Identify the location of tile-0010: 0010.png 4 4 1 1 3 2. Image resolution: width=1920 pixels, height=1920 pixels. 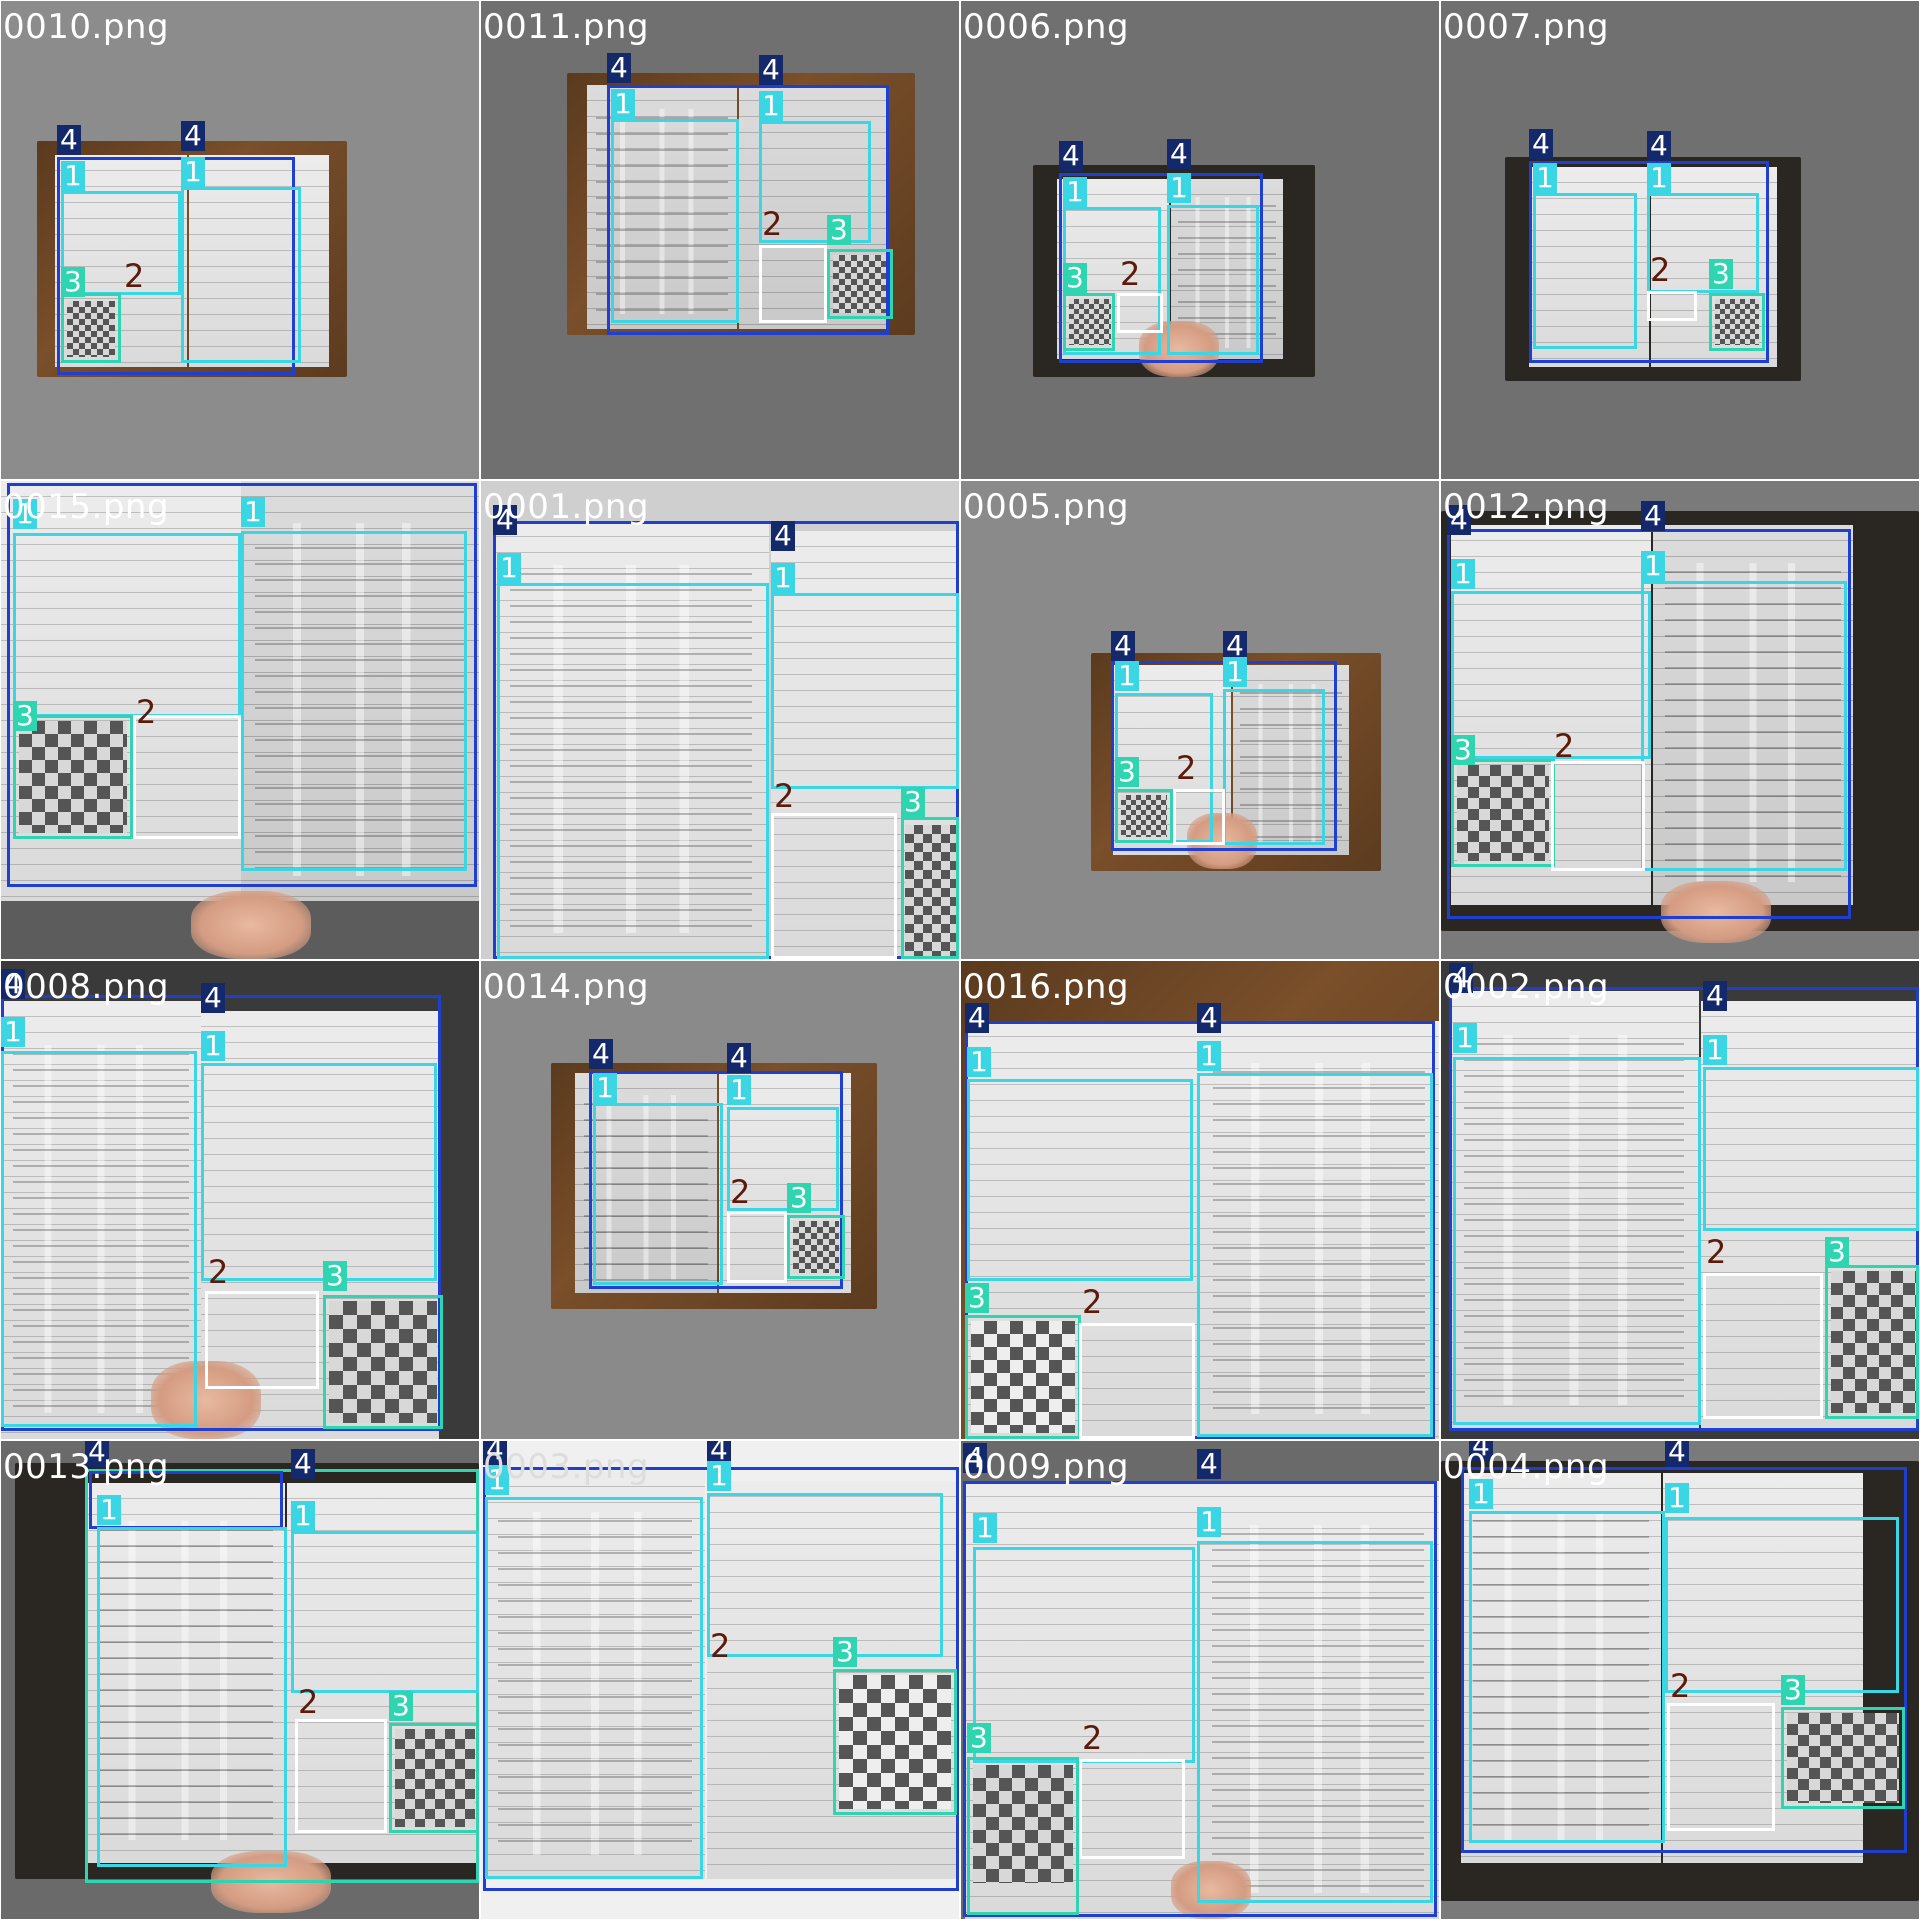
(240, 240).